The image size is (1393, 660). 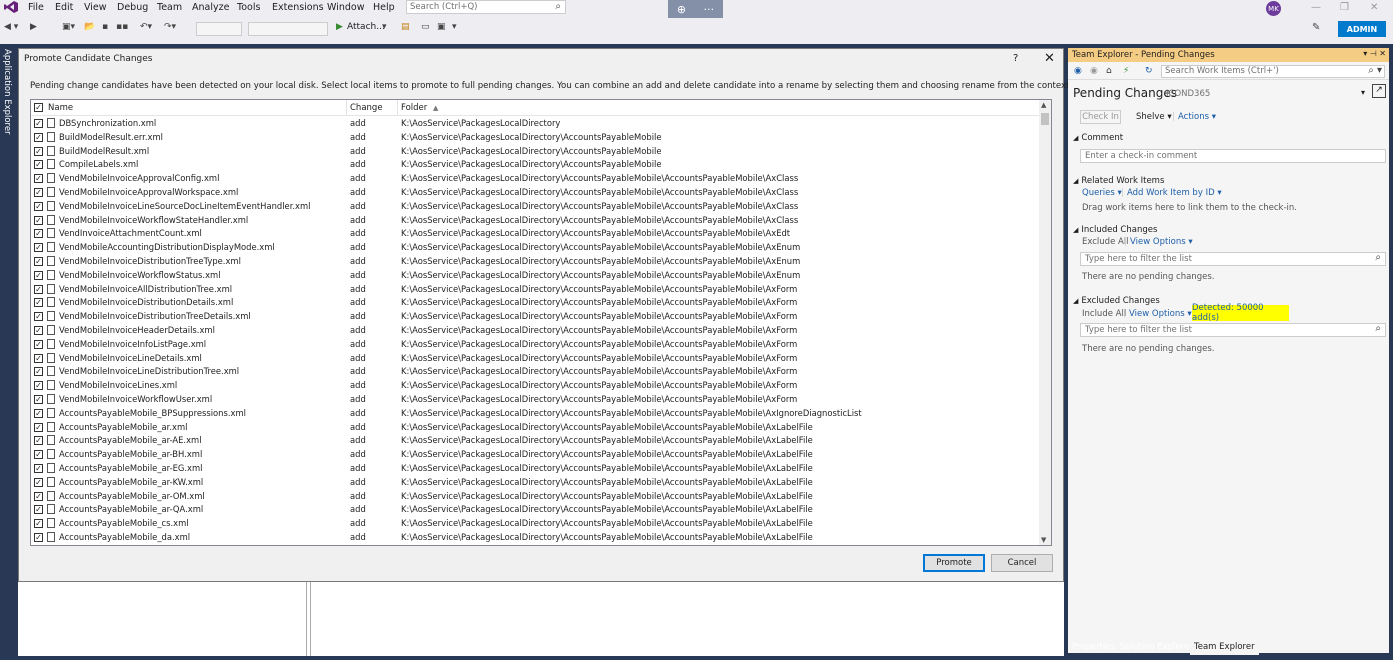 What do you see at coordinates (1316, 7) in the screenshot?
I see `minimize-icon: —` at bounding box center [1316, 7].